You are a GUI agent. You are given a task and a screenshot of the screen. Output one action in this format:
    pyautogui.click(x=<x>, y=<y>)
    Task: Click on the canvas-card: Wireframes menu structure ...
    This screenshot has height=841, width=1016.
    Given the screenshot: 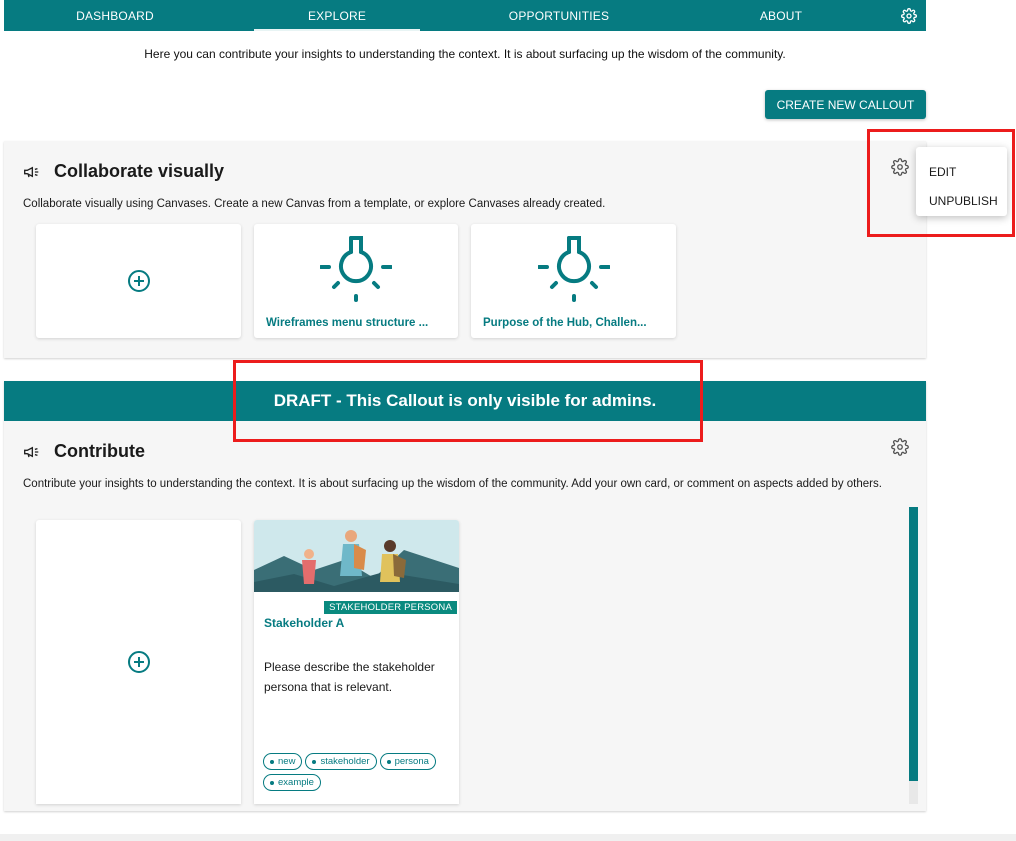 What is the action you would take?
    pyautogui.click(x=356, y=281)
    